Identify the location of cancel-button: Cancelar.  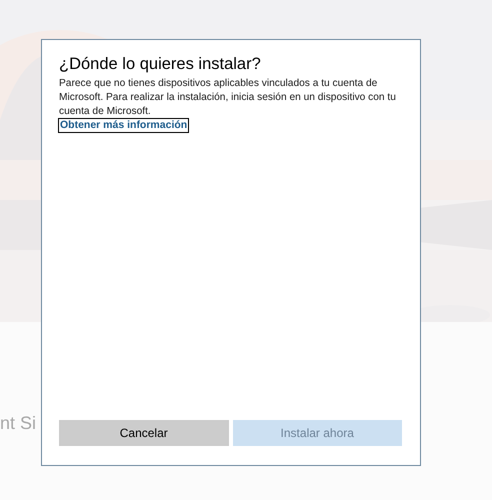
(143, 433).